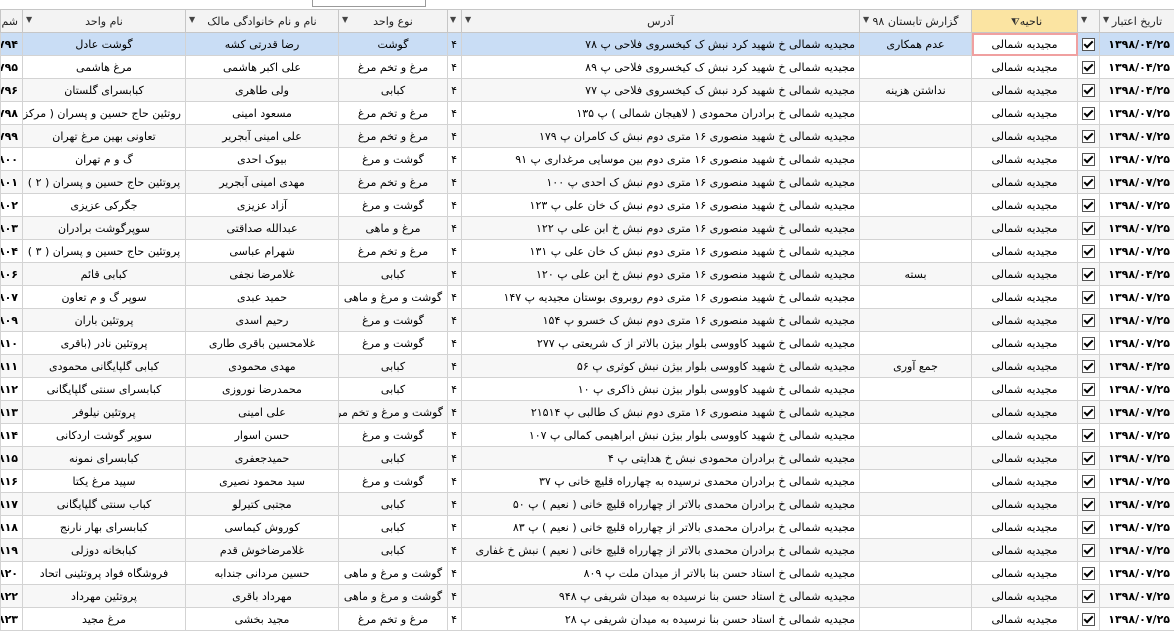 Image resolution: width=1174 pixels, height=635 pixels. I want to click on name-cell: سوپر گوشت اردکانی, so click(104, 435).